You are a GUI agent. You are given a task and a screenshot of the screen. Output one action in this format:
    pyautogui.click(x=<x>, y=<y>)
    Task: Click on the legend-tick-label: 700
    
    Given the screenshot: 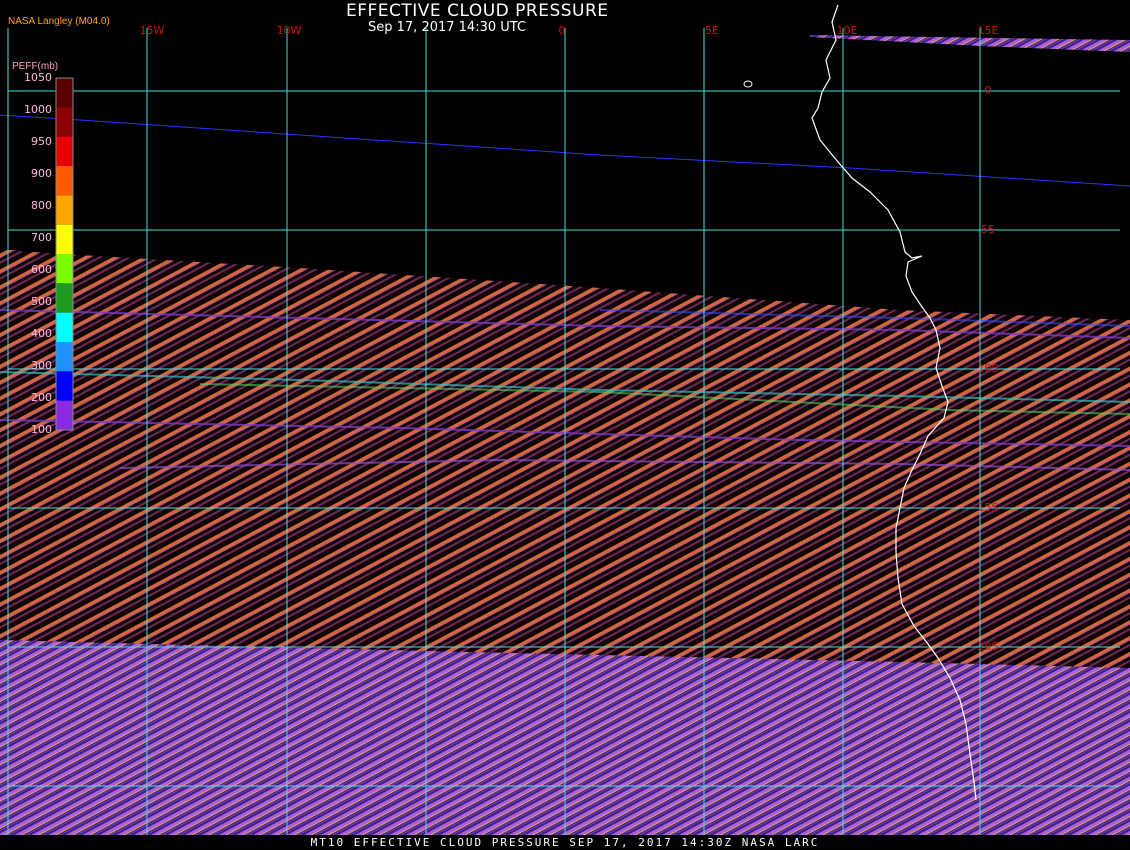 What is the action you would take?
    pyautogui.click(x=41, y=237)
    